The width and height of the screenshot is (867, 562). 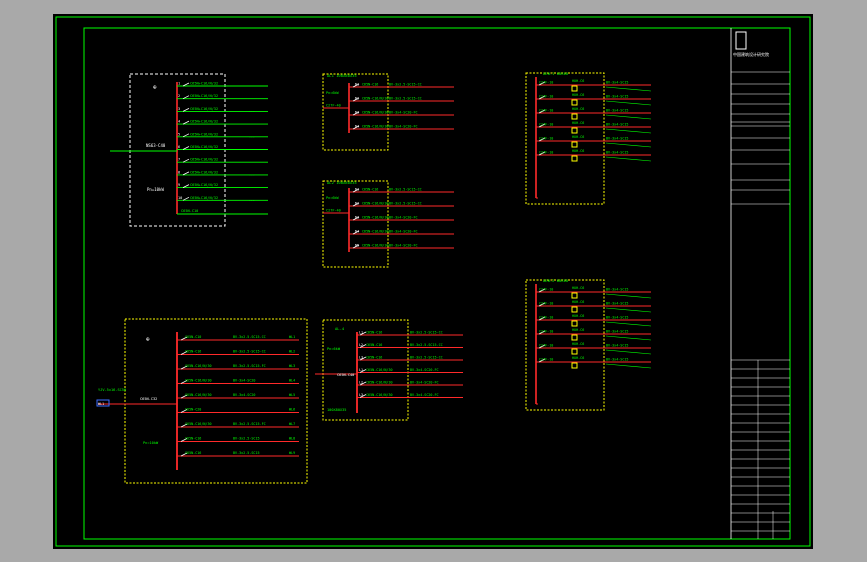 I want to click on panel-a-circuit-no: 9, so click(x=179, y=185).